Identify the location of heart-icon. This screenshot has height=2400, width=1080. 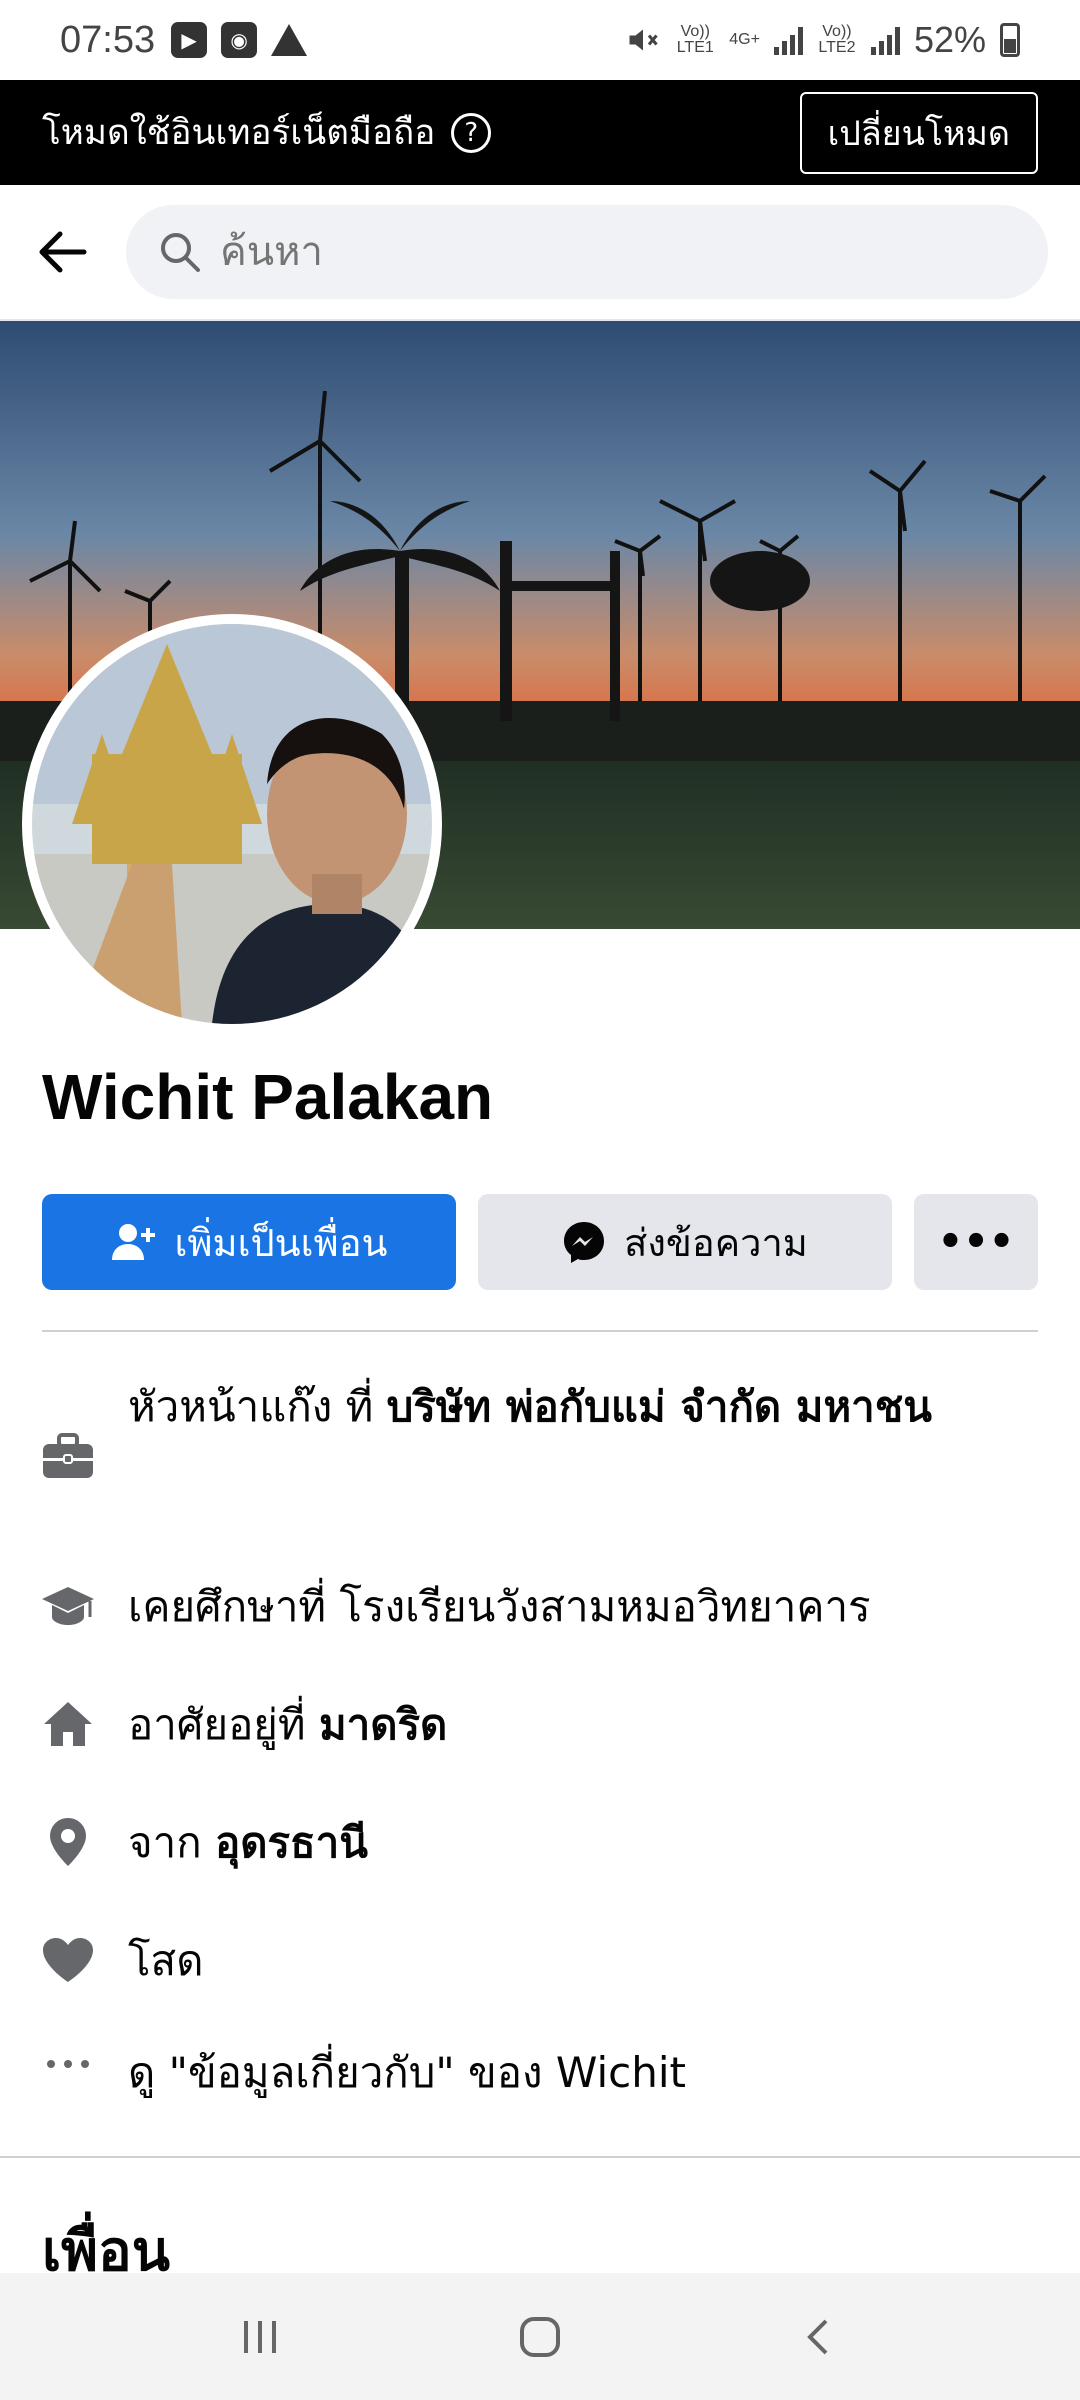
(68, 1960).